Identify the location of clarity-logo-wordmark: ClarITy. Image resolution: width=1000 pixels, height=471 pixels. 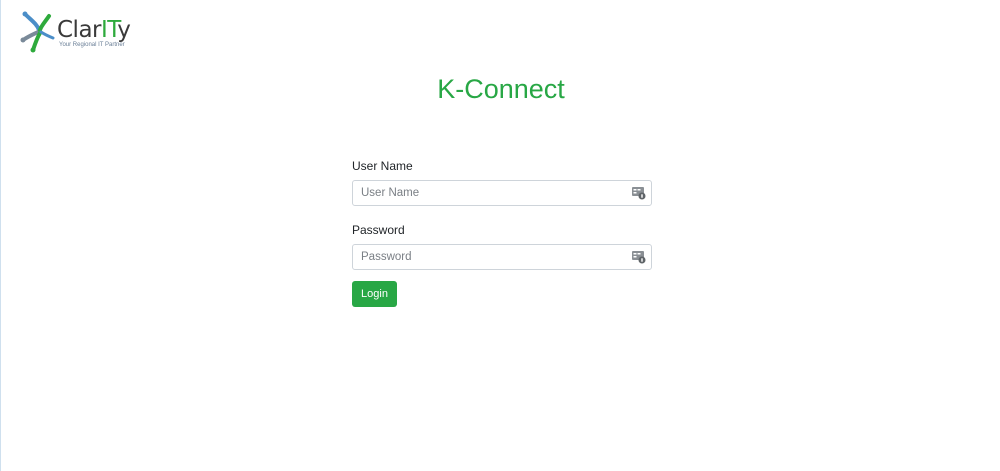
(94, 30).